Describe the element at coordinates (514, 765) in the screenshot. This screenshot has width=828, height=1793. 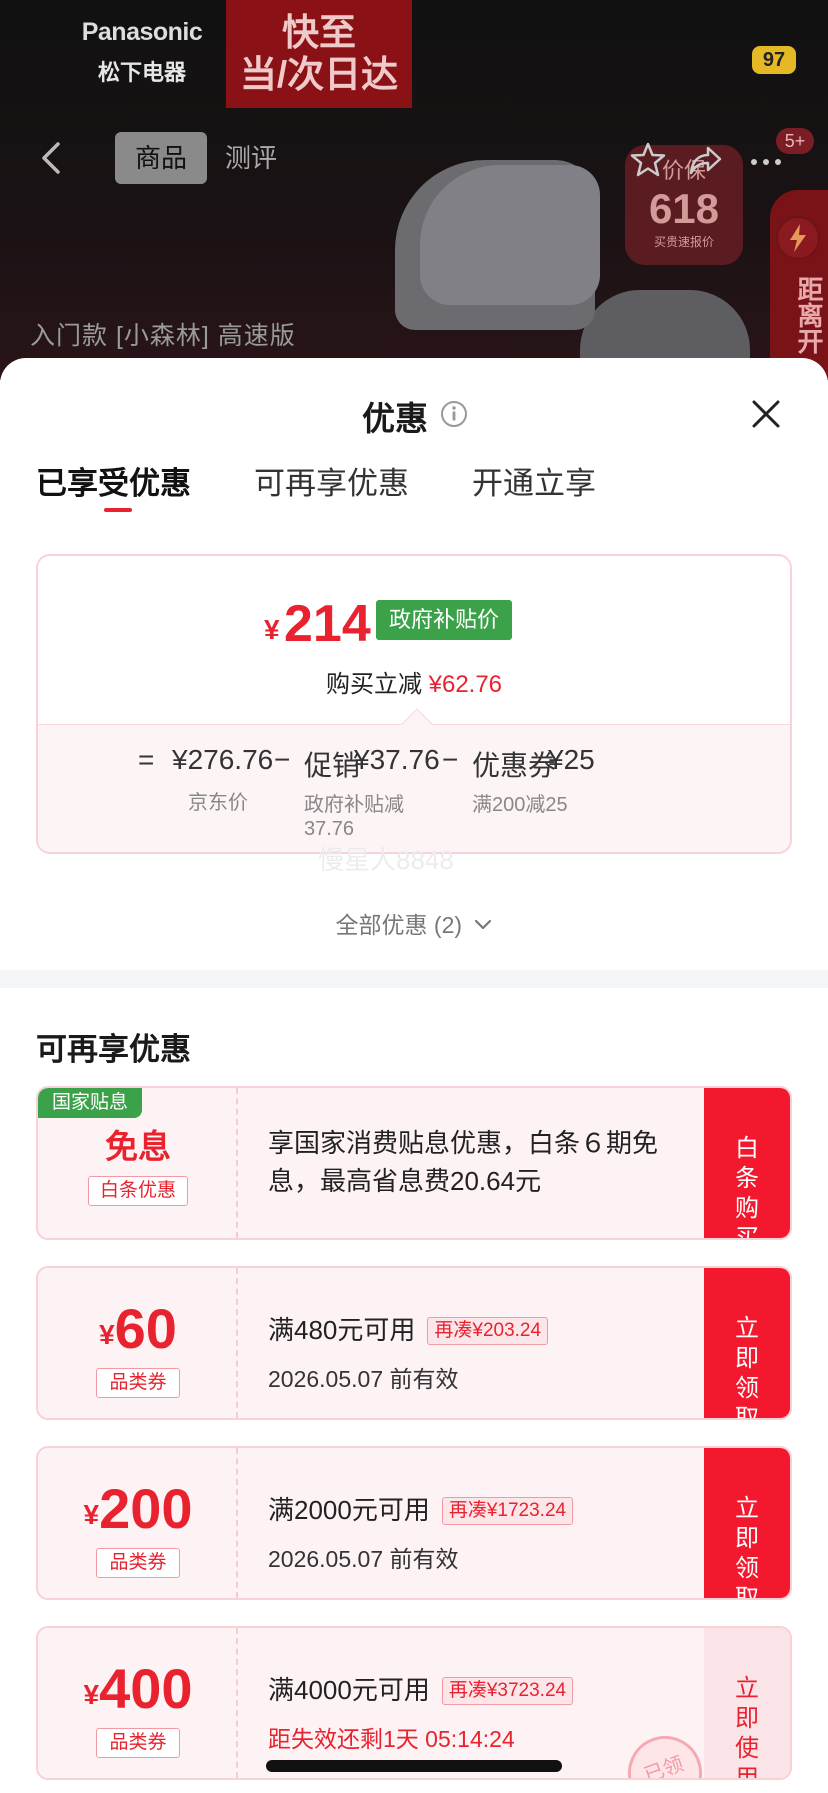
I see `coupon-label: 优惠券` at that location.